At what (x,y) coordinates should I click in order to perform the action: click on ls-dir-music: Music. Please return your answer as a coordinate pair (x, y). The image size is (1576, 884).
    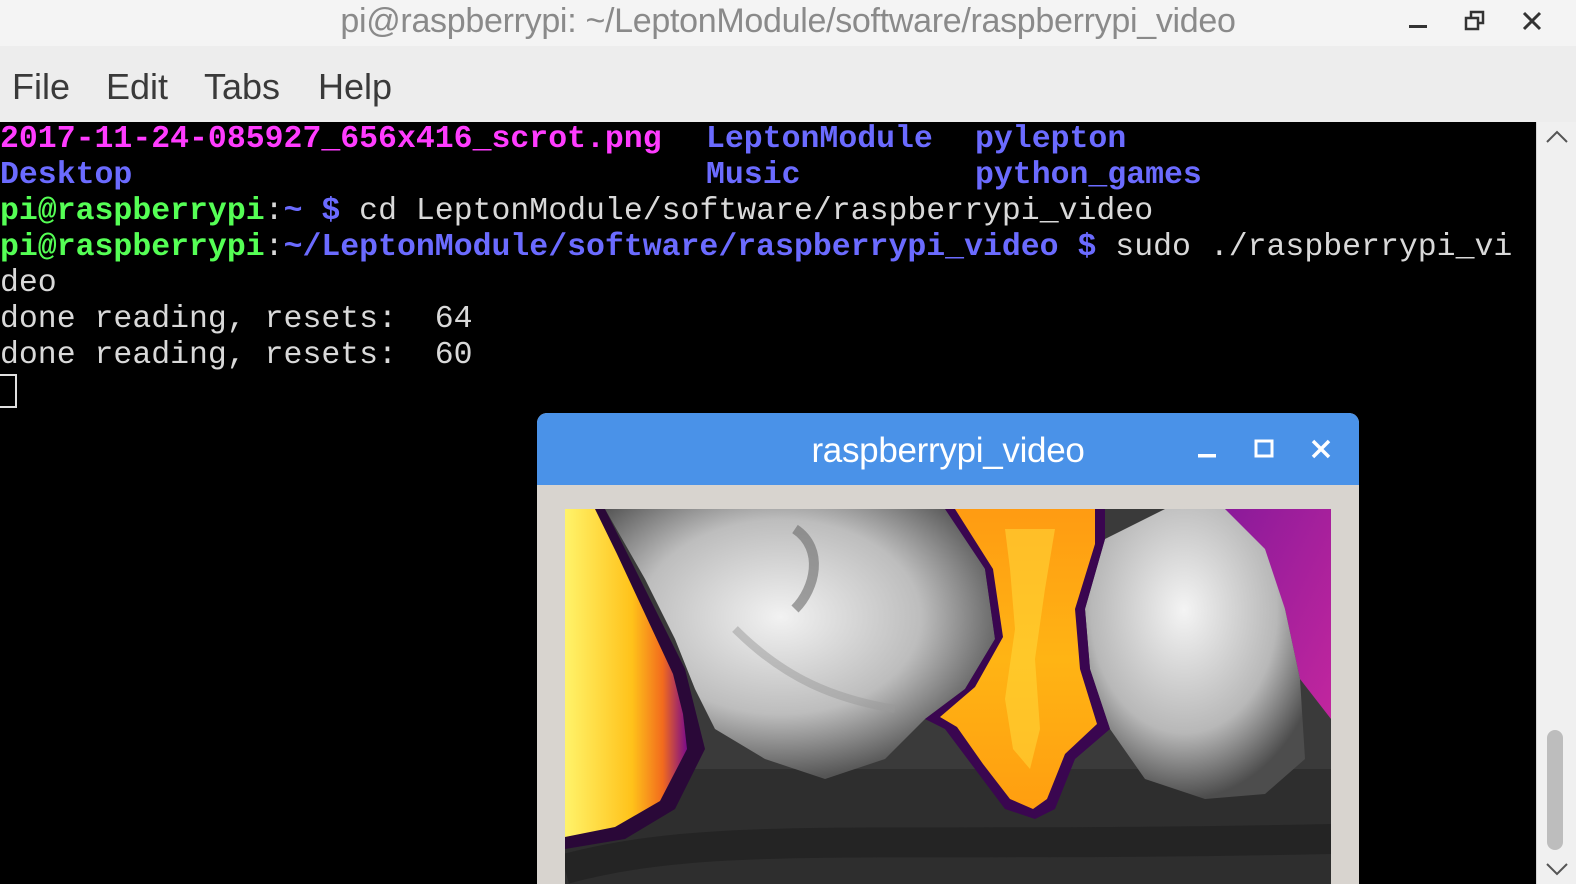
    Looking at the image, I should click on (753, 175).